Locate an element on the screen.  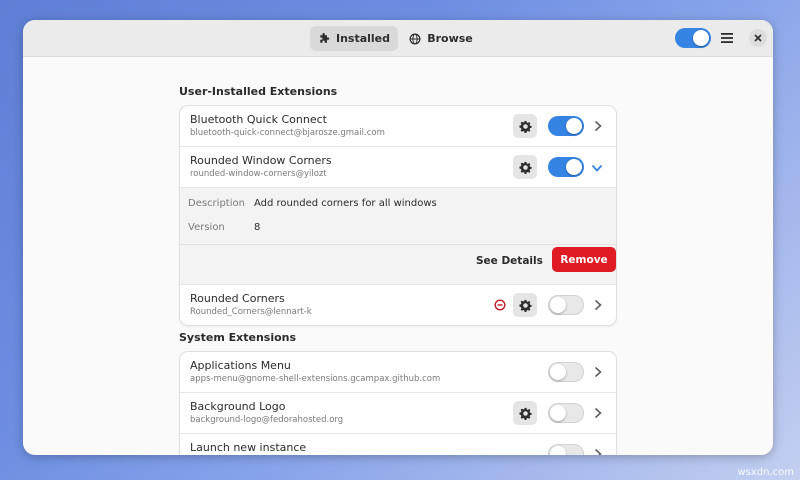
description-label: Description is located at coordinates (216, 203).